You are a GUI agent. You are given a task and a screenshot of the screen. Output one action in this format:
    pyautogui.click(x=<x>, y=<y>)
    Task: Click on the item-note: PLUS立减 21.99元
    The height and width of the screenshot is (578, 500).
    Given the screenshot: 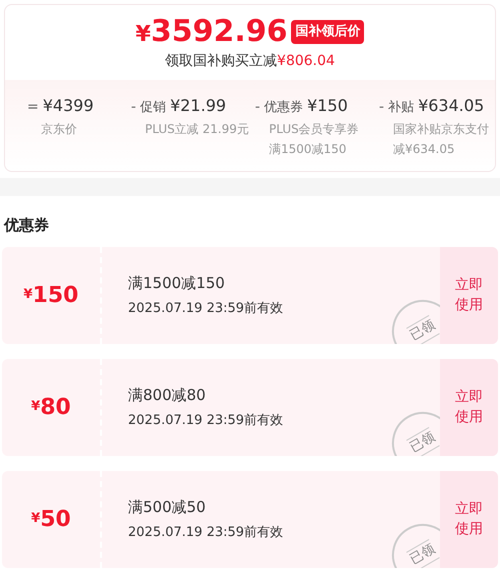 What is the action you would take?
    pyautogui.click(x=197, y=129)
    